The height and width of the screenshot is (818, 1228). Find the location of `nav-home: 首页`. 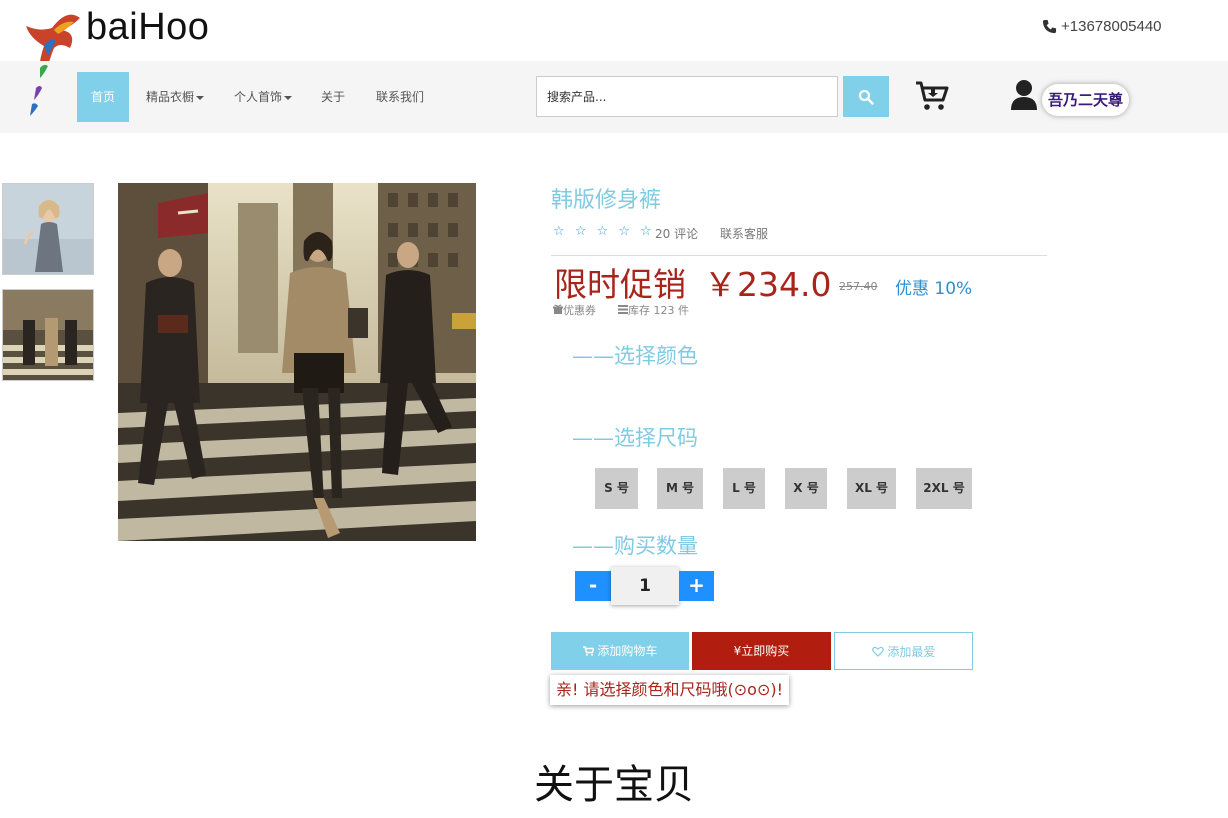

nav-home: 首页 is located at coordinates (103, 97).